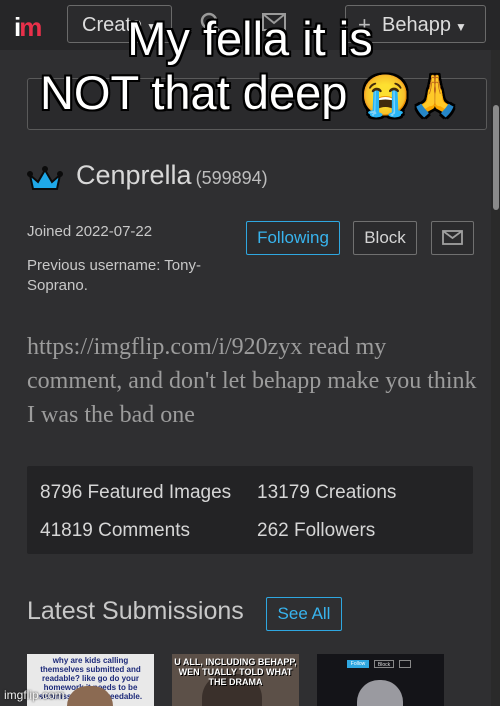 Image resolution: width=500 pixels, height=706 pixels. Describe the element at coordinates (135, 493) in the screenshot. I see `stat-featured-images: 8796 Featured Images` at that location.